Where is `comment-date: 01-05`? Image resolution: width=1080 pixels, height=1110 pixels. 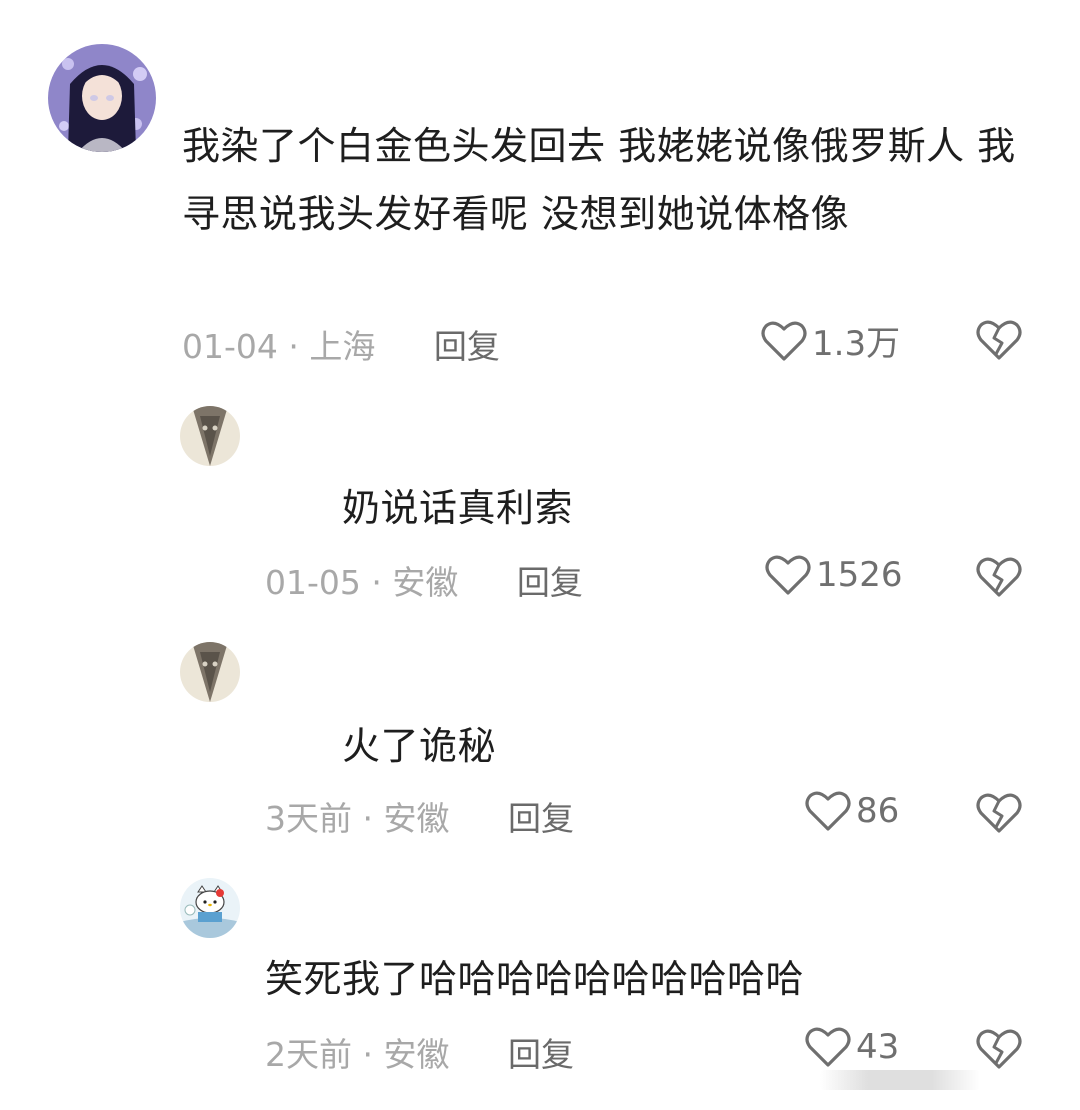 comment-date: 01-05 is located at coordinates (313, 582).